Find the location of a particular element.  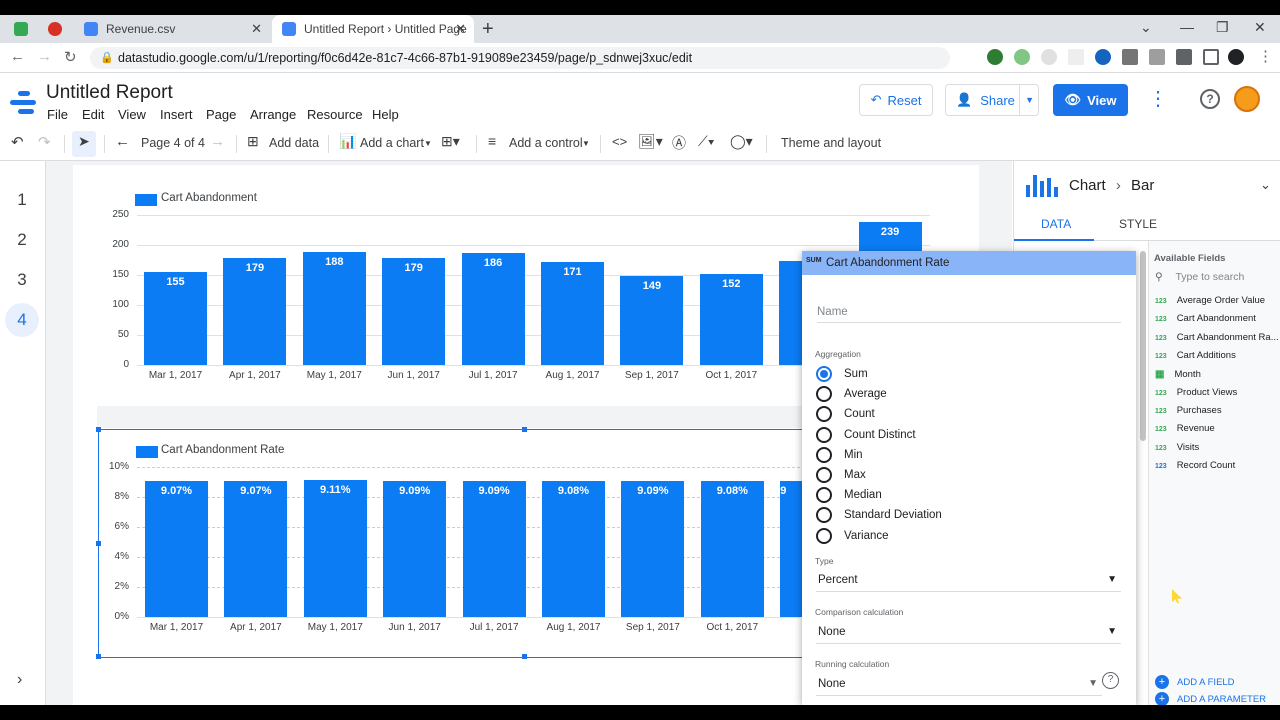

field-search-input: ⚲ Type to search is located at coordinates (1199, 277).